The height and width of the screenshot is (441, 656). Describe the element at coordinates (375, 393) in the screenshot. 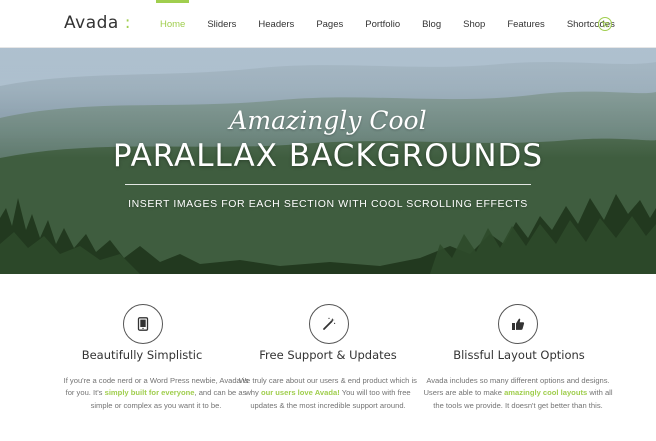

I see `feature-text-segment: You will too with free` at that location.